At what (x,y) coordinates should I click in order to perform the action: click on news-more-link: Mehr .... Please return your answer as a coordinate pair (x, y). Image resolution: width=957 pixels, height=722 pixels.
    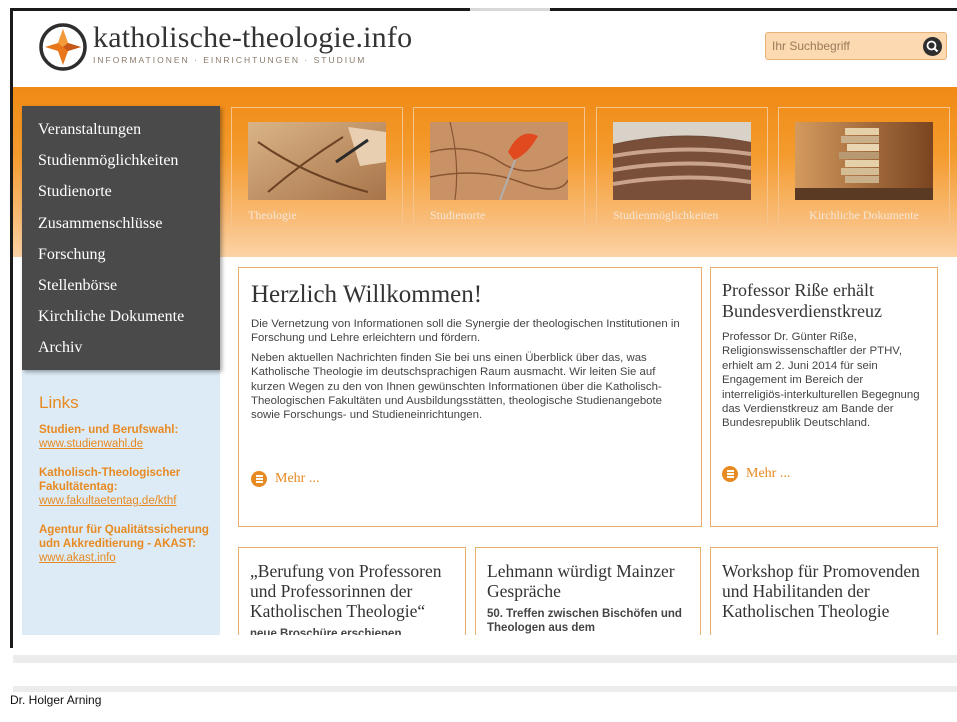
    Looking at the image, I should click on (756, 474).